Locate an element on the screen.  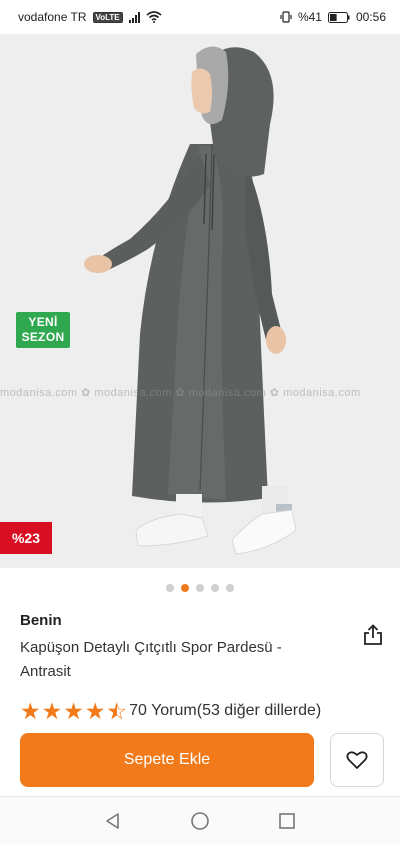
home-button is located at coordinates (200, 821).